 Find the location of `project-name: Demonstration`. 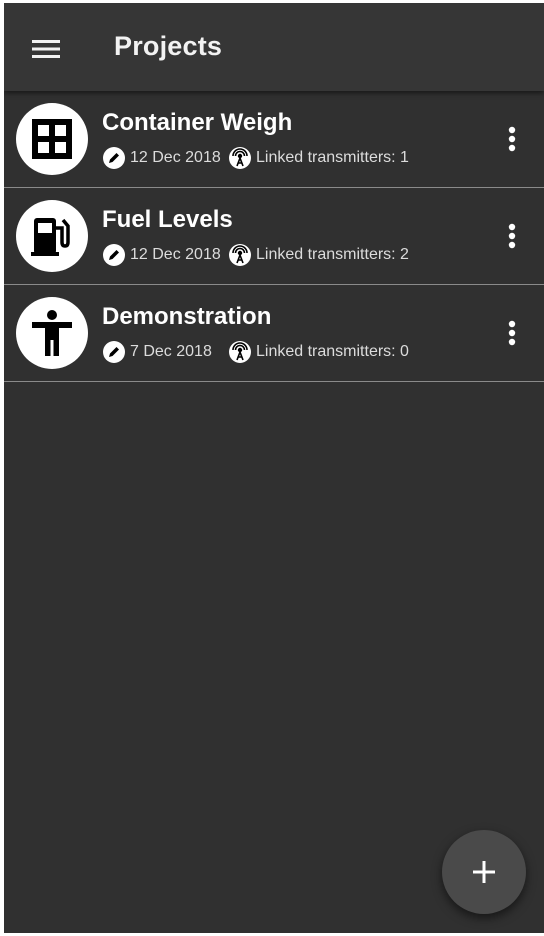

project-name: Demonstration is located at coordinates (187, 316).